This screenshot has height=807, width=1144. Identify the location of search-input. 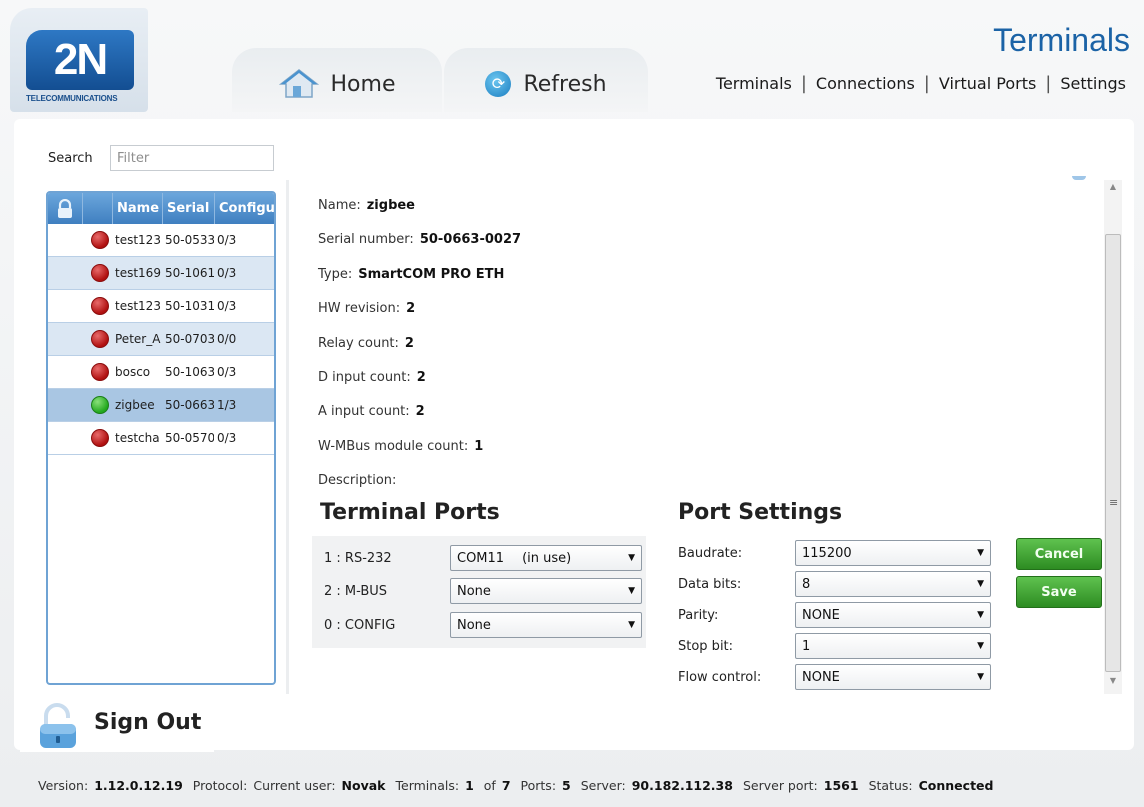
(192, 158).